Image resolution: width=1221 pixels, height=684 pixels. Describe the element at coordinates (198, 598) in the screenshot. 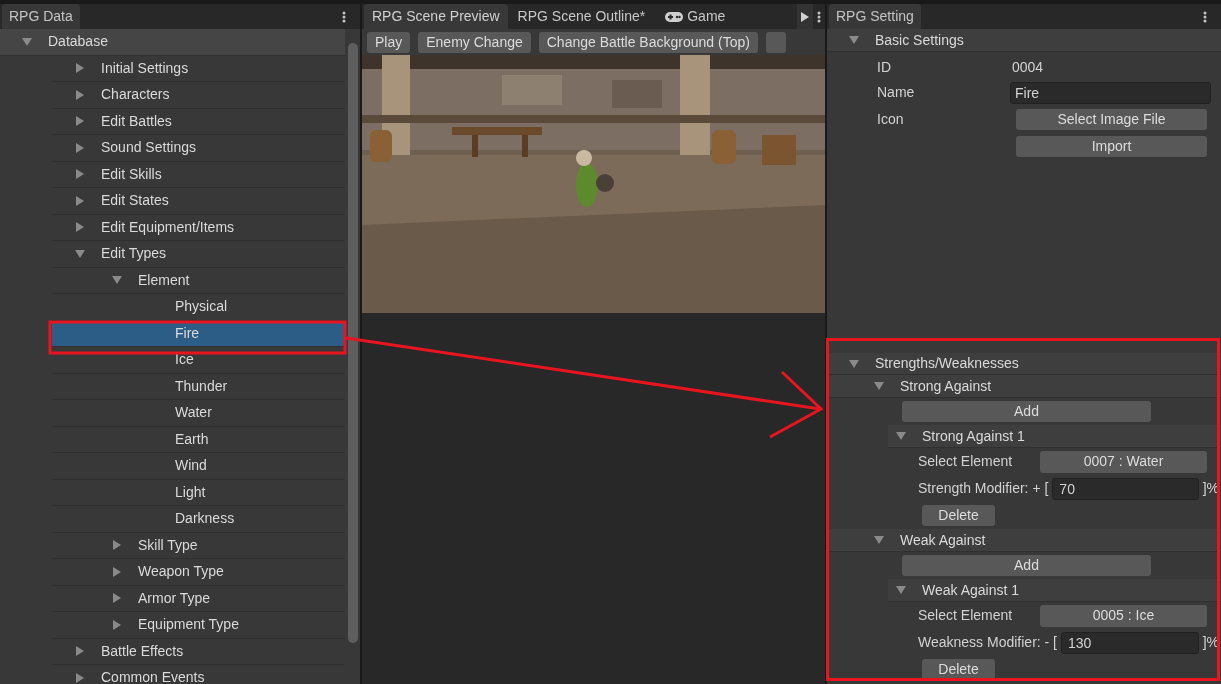

I see `tree-item: Armor Type` at that location.